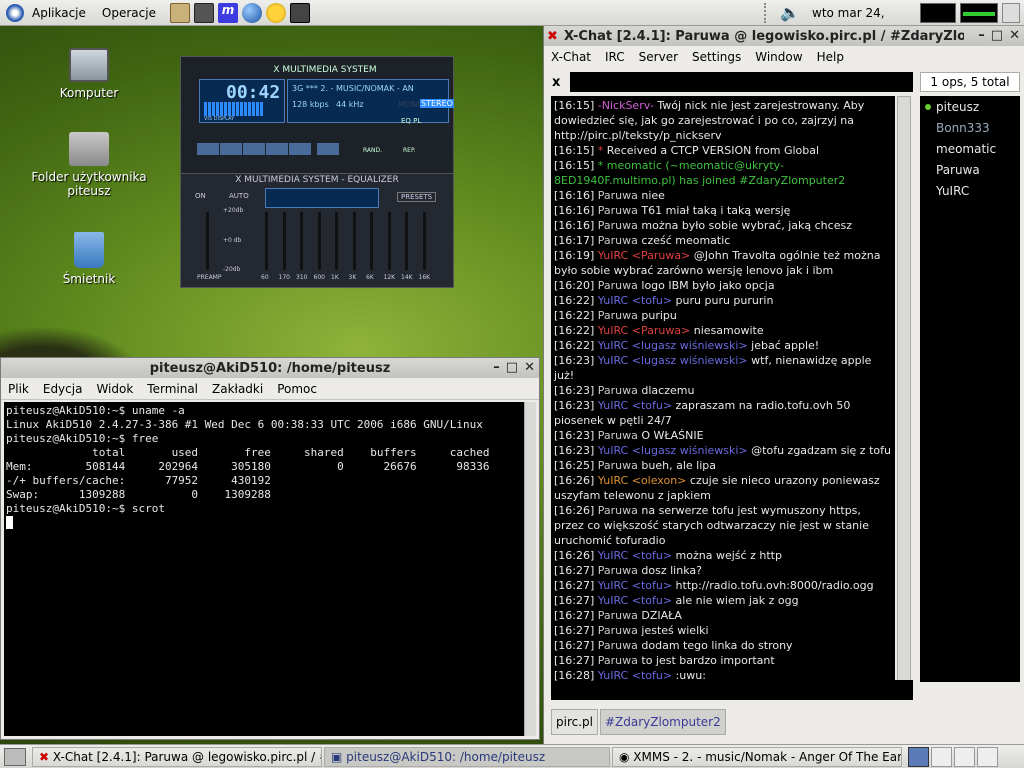  Describe the element at coordinates (574, 690) in the screenshot. I see `nick-button: Paruwa` at that location.